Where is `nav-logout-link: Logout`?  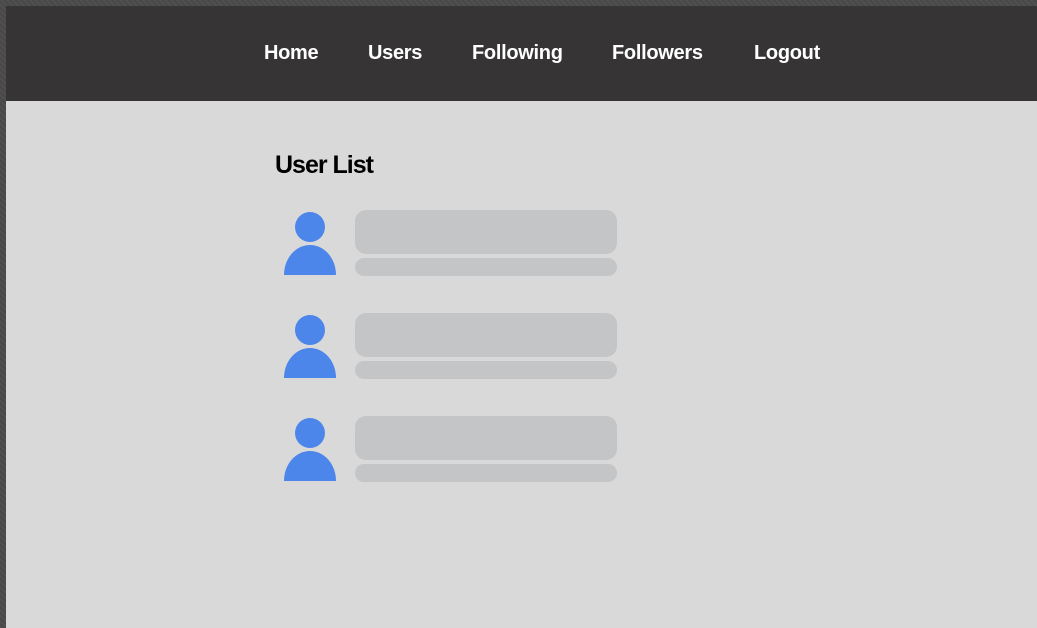 nav-logout-link: Logout is located at coordinates (787, 53).